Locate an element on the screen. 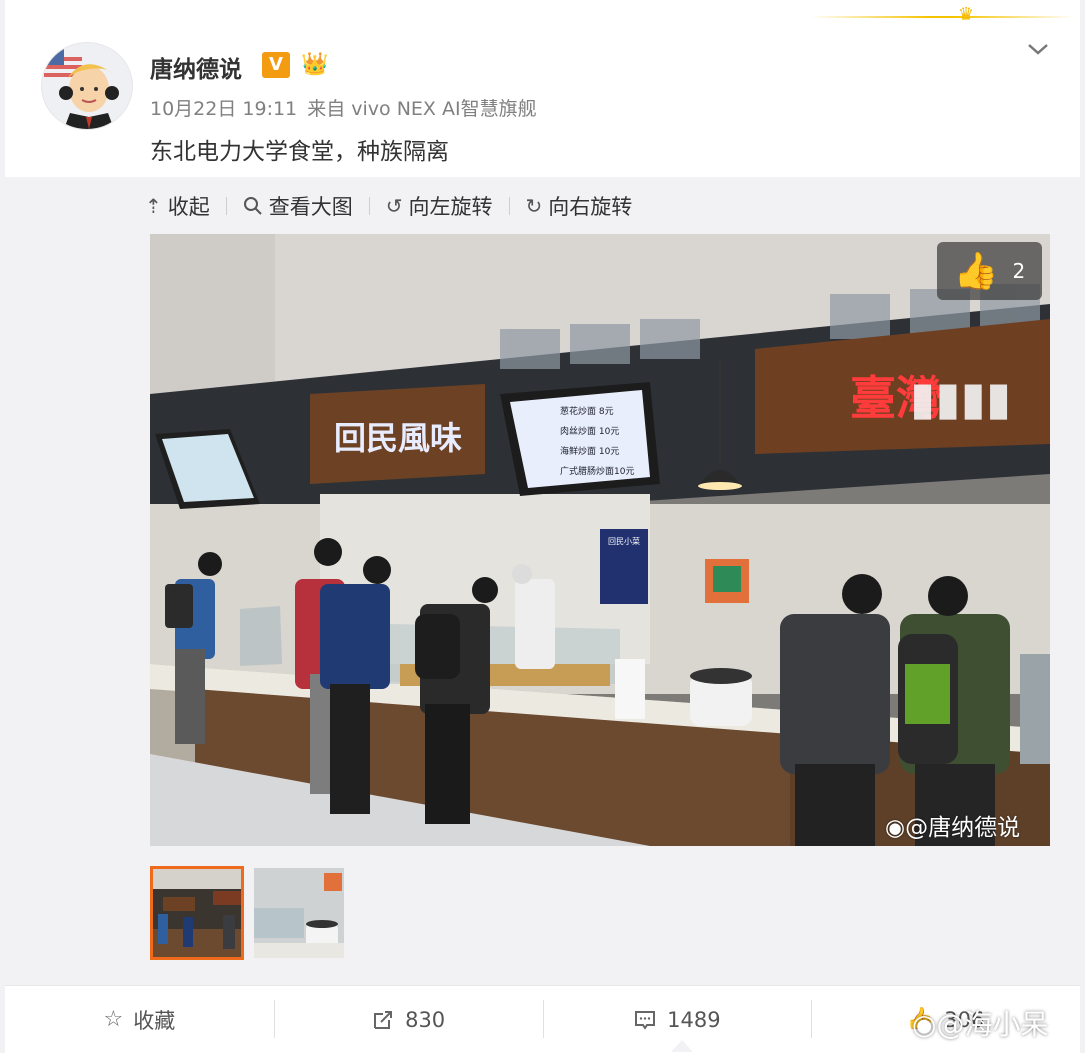 This screenshot has height=1053, width=1085. search-icon is located at coordinates (252, 206).